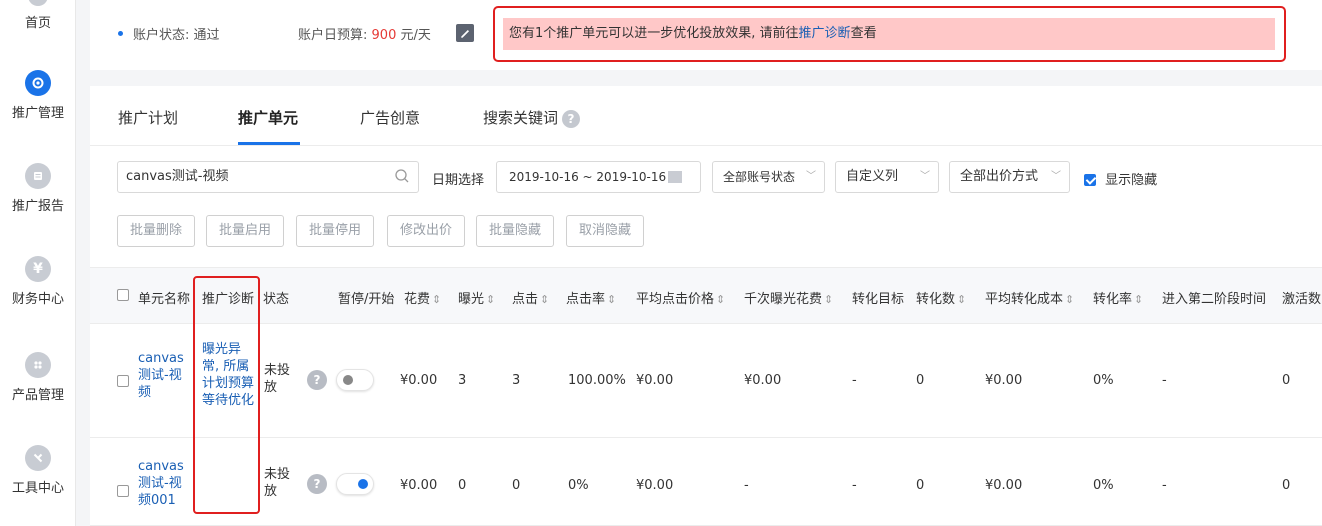 This screenshot has height=526, width=1322. What do you see at coordinates (515, 231) in the screenshot?
I see `batch-hide-button: 批量隐藏` at bounding box center [515, 231].